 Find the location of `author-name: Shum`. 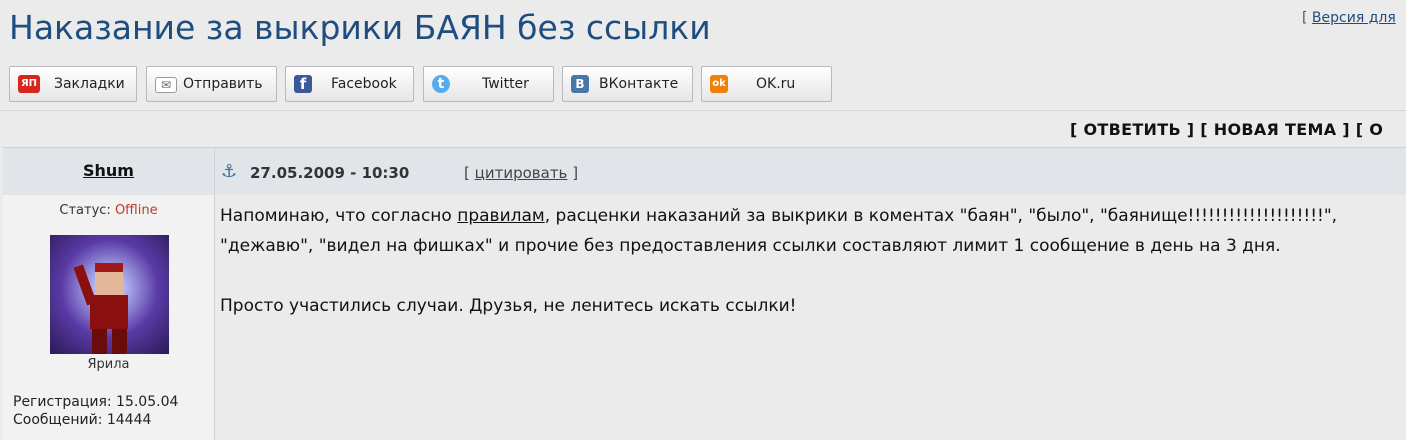

author-name: Shum is located at coordinates (109, 171).